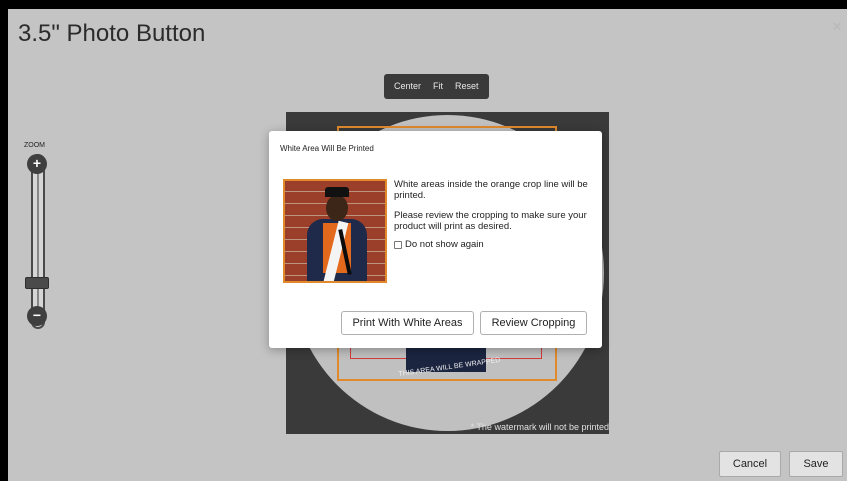  What do you see at coordinates (37, 283) in the screenshot?
I see `zoom-slider-handle` at bounding box center [37, 283].